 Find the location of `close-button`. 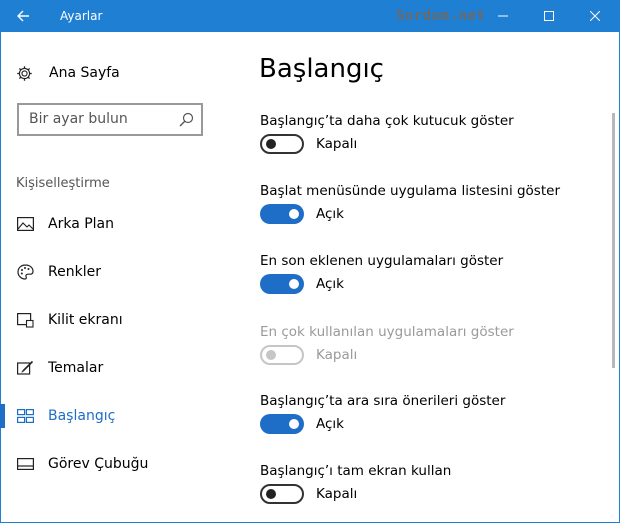

close-button is located at coordinates (595, 16).